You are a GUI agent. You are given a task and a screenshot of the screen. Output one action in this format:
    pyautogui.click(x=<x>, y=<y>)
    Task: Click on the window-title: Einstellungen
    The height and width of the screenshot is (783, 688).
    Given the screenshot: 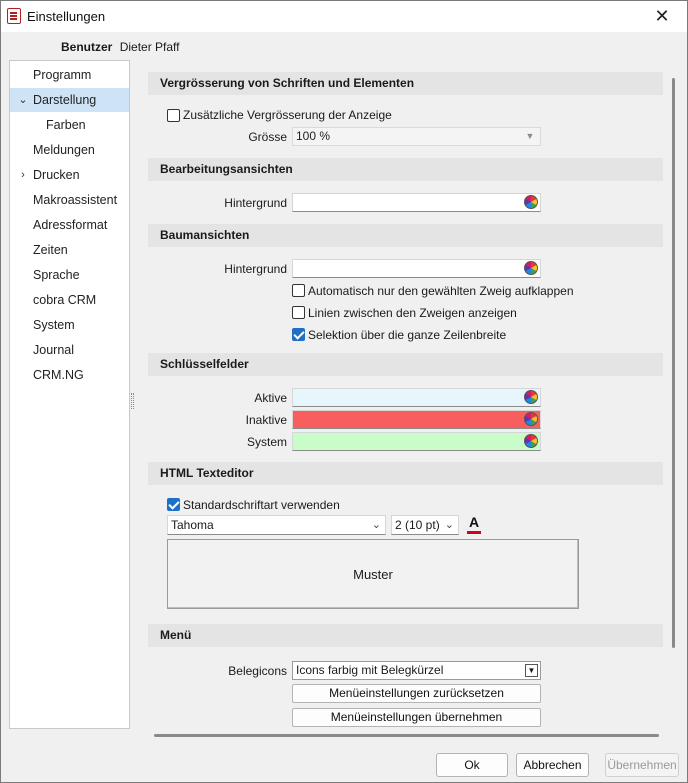 What is the action you would take?
    pyautogui.click(x=66, y=16)
    